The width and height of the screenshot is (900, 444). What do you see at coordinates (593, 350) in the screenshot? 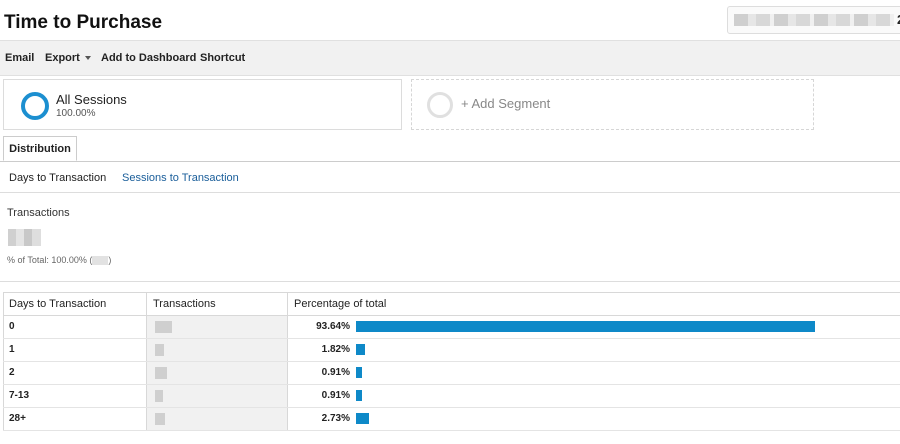
I see `percentage-cell: 1.82%` at bounding box center [593, 350].